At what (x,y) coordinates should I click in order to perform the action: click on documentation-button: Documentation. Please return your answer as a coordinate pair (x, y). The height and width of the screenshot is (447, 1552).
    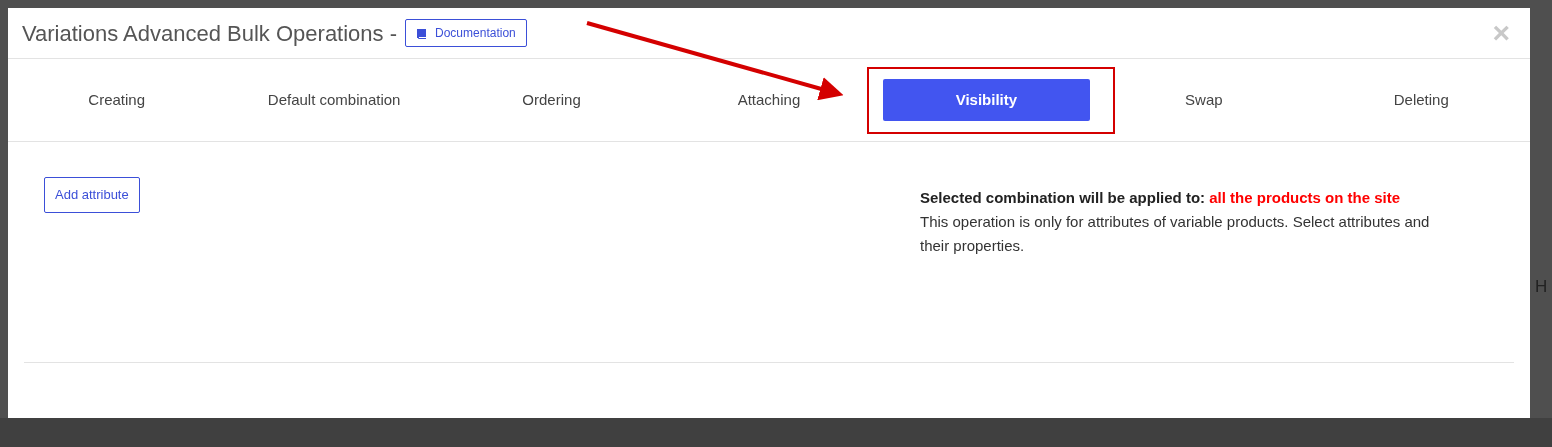
    Looking at the image, I should click on (466, 33).